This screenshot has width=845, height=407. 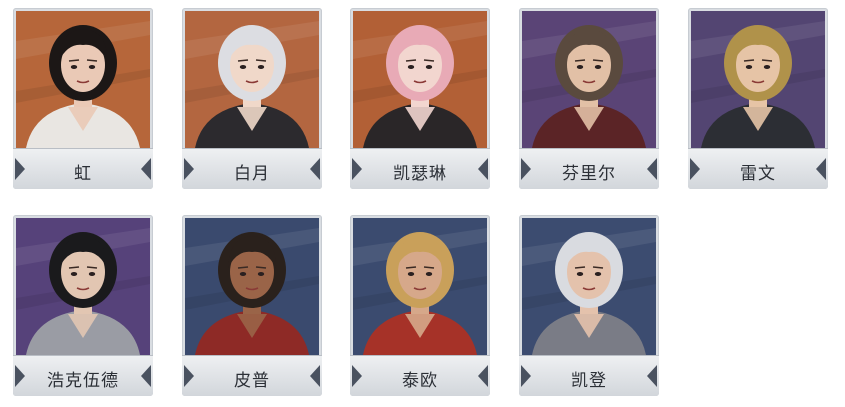 I want to click on character-name: 芬里尔, so click(x=589, y=174).